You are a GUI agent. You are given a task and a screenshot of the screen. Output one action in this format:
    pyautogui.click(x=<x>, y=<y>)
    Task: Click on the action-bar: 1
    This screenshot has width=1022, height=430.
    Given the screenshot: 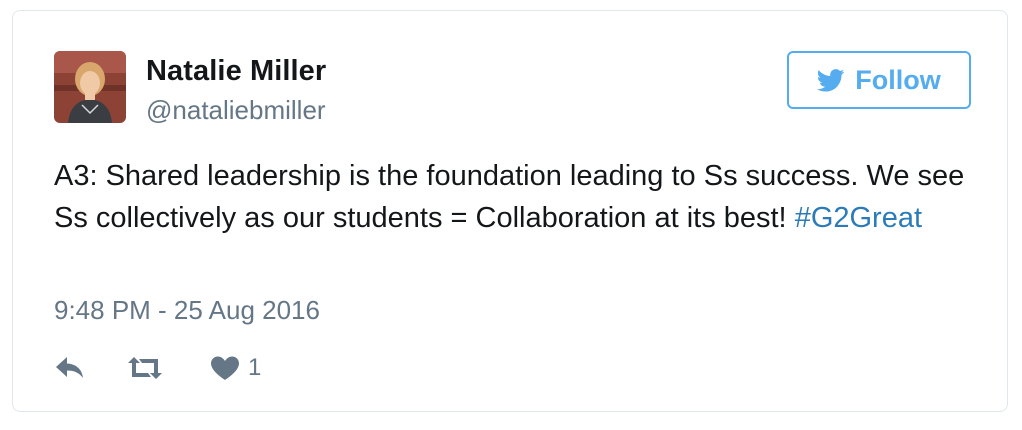 What is the action you would take?
    pyautogui.click(x=157, y=368)
    